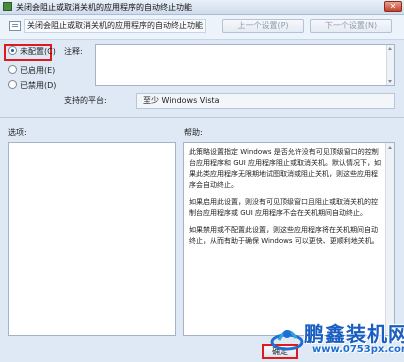 Image resolution: width=404 pixels, height=362 pixels. What do you see at coordinates (354, 334) in the screenshot?
I see `watermark-brand: 鹏鑫装机网` at bounding box center [354, 334].